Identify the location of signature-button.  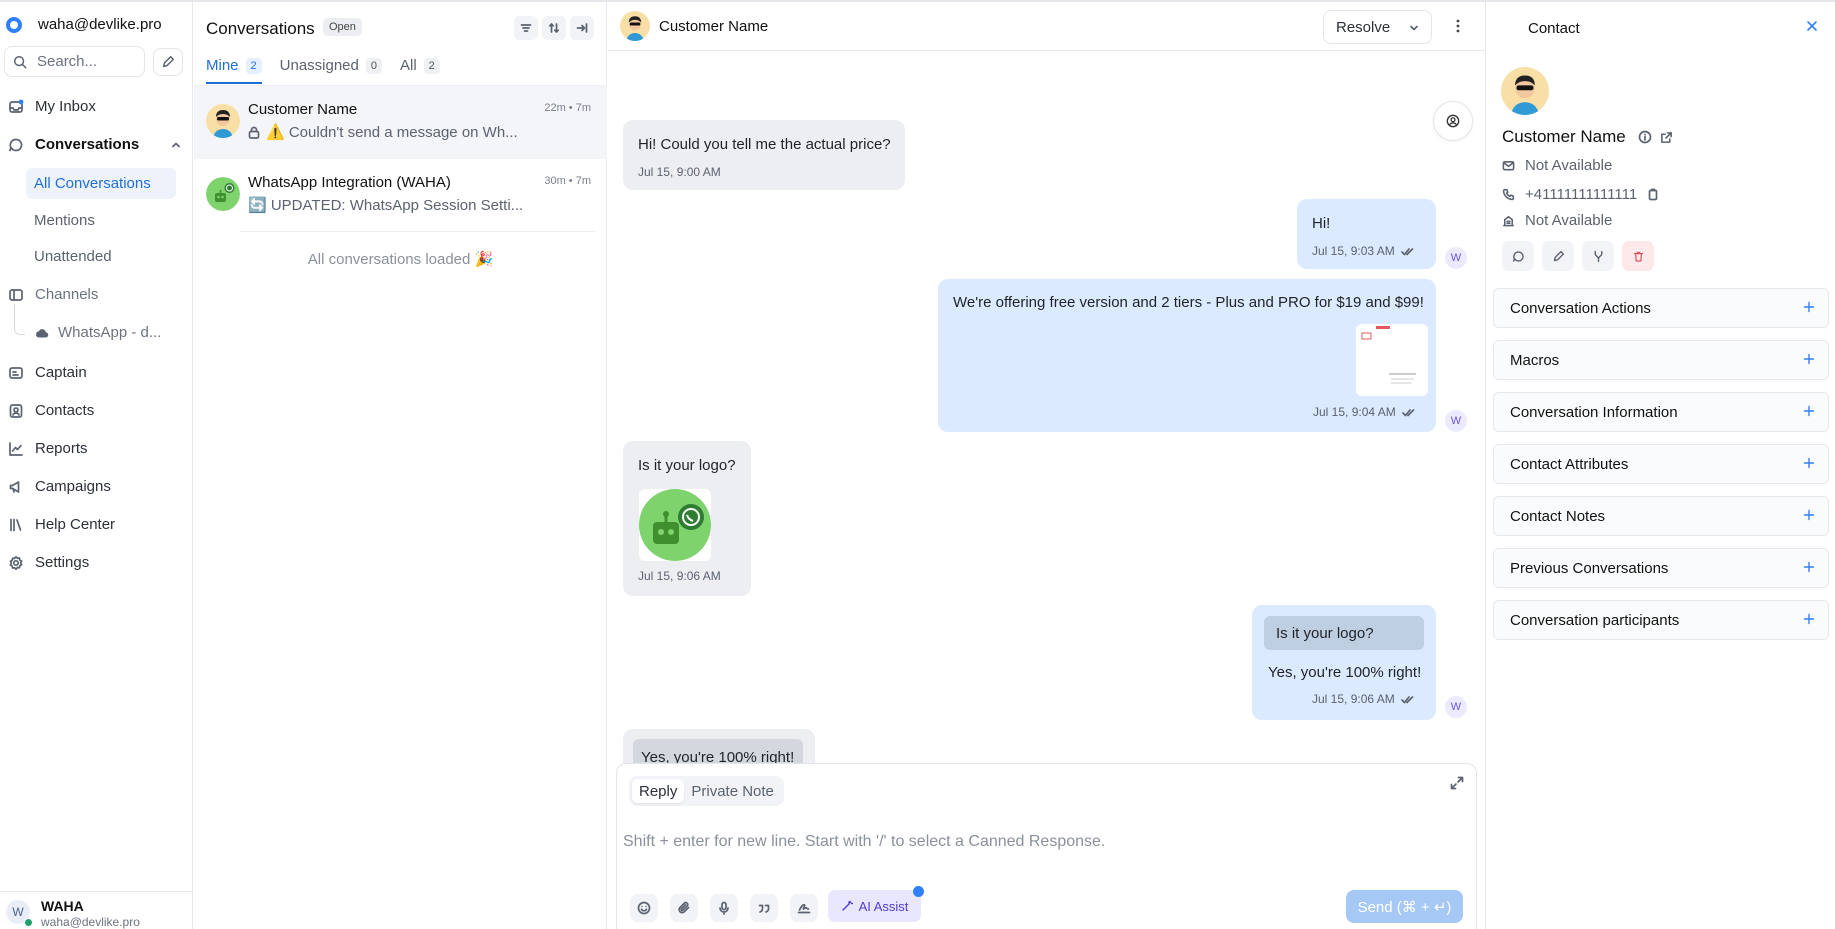
(804, 908).